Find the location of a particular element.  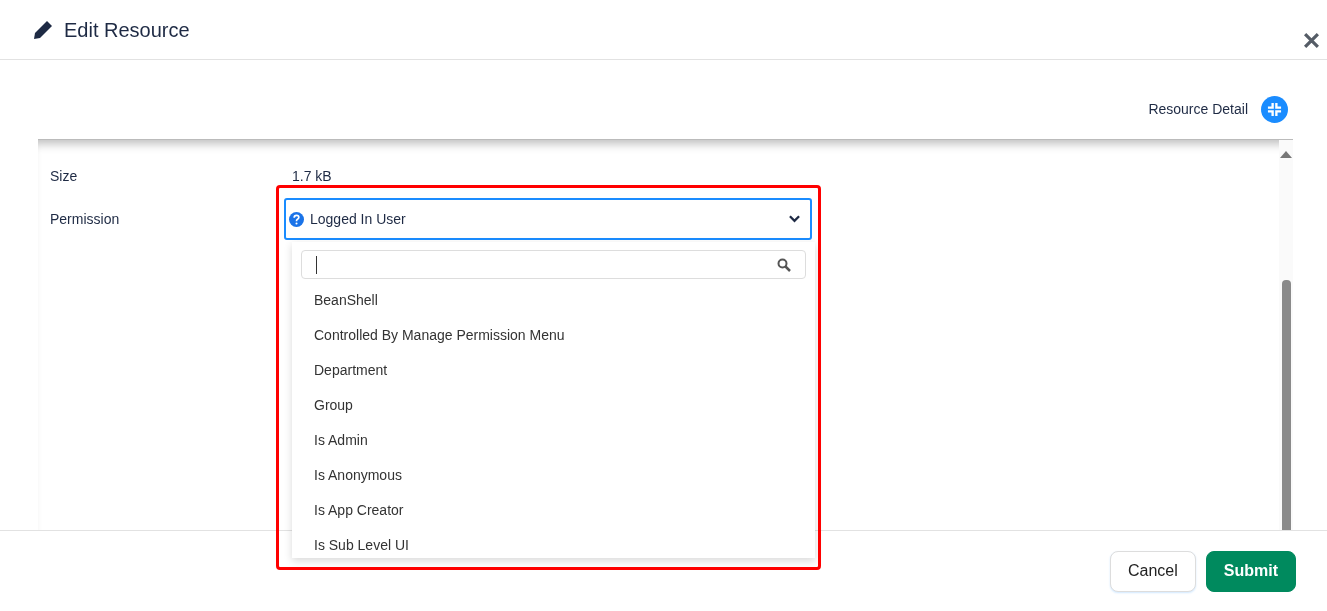

scrollbar is located at coordinates (1286, 335).